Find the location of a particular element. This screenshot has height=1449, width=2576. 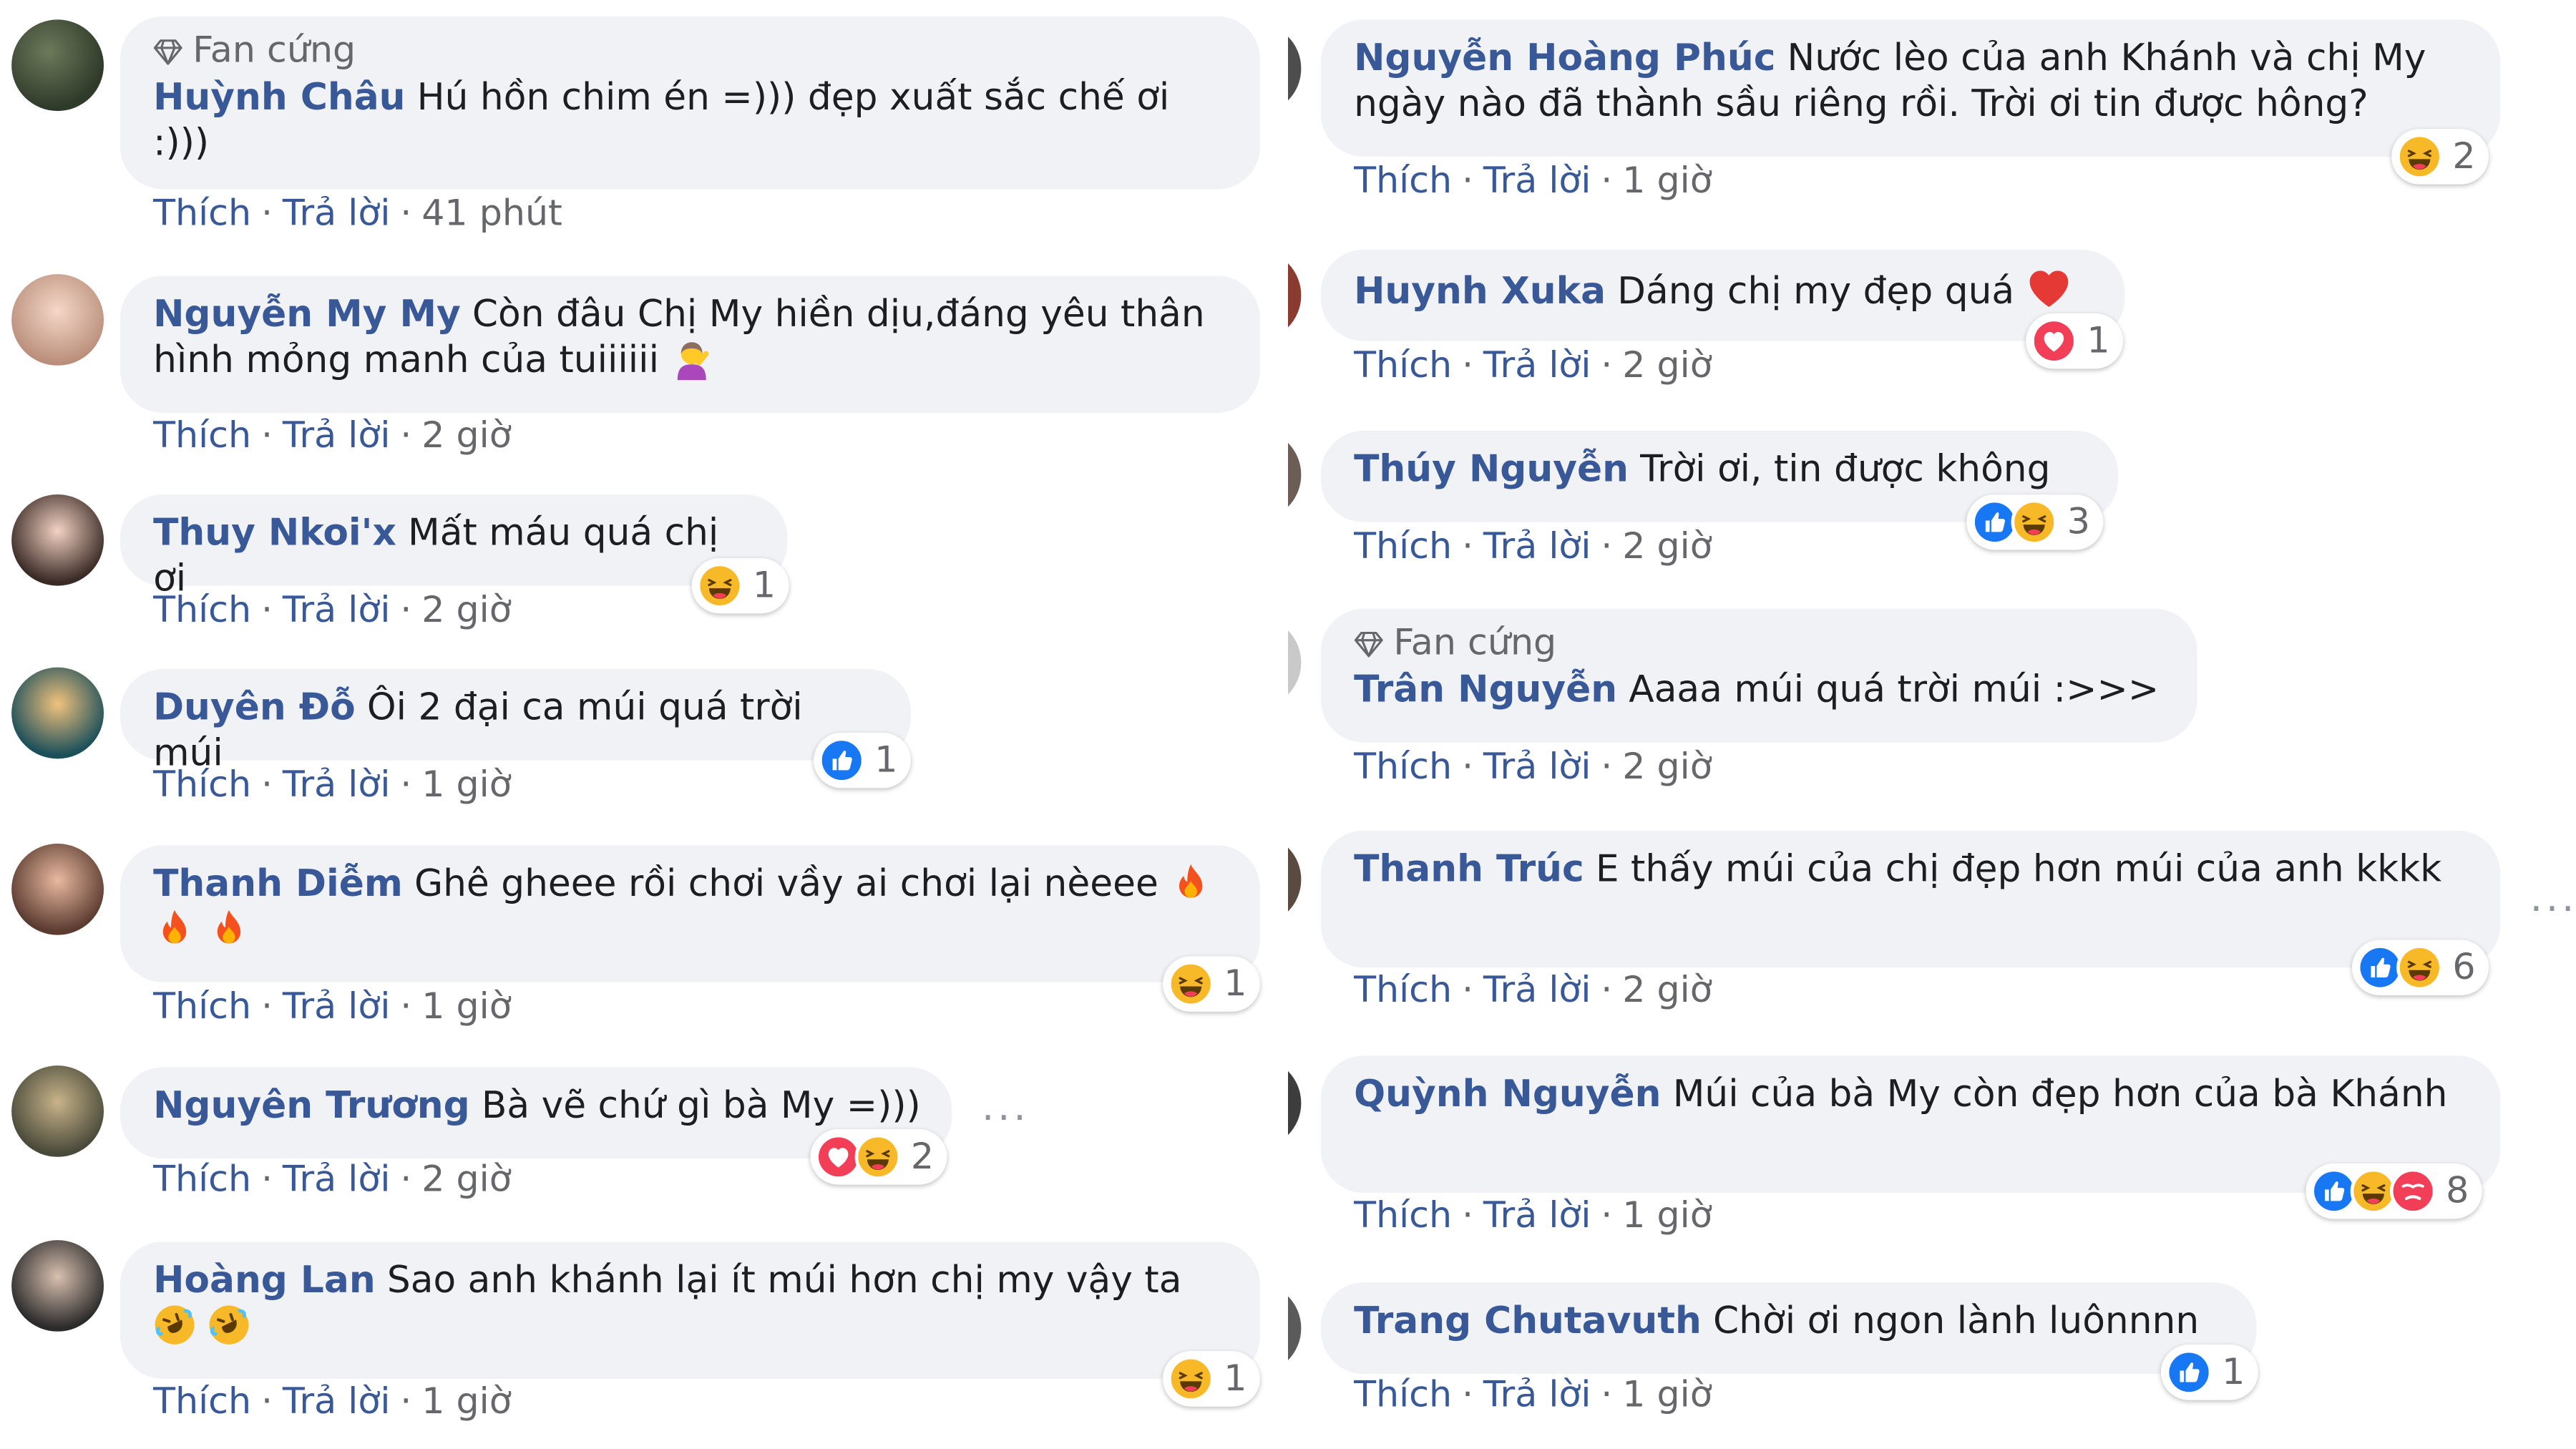

author-name: Nguyễn My My is located at coordinates (307, 314).